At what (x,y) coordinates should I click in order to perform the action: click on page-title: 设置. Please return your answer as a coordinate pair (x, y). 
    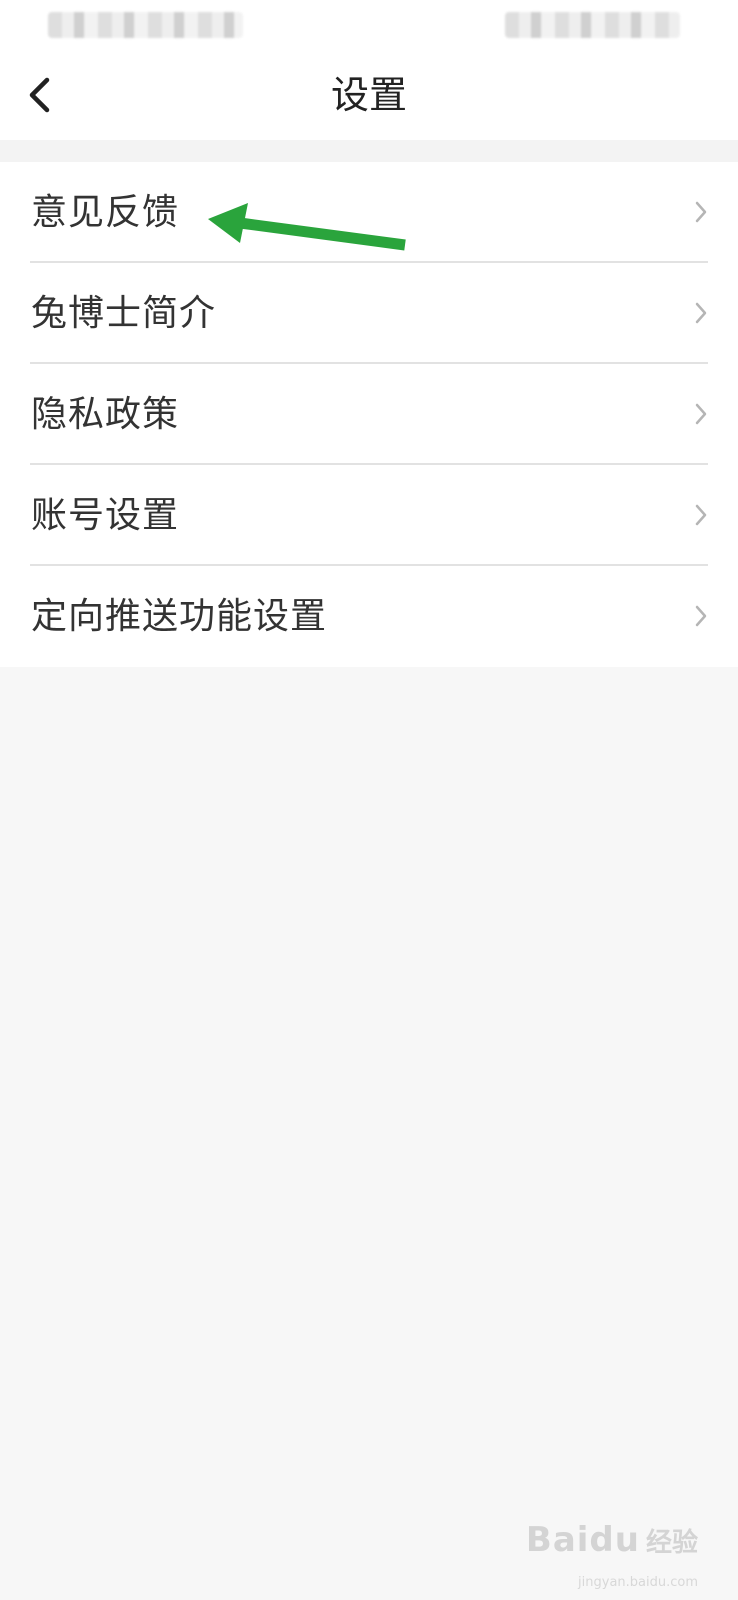
    Looking at the image, I should click on (368, 95).